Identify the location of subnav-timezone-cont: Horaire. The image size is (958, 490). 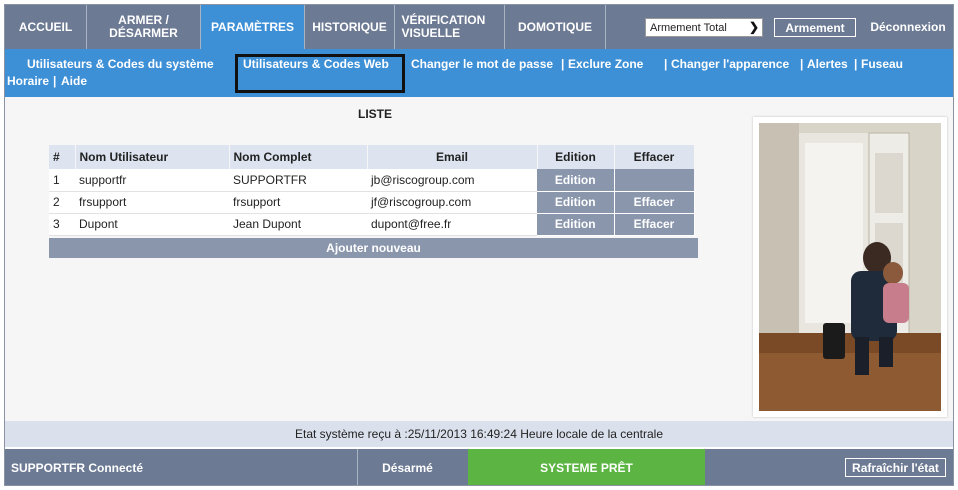
(28, 81).